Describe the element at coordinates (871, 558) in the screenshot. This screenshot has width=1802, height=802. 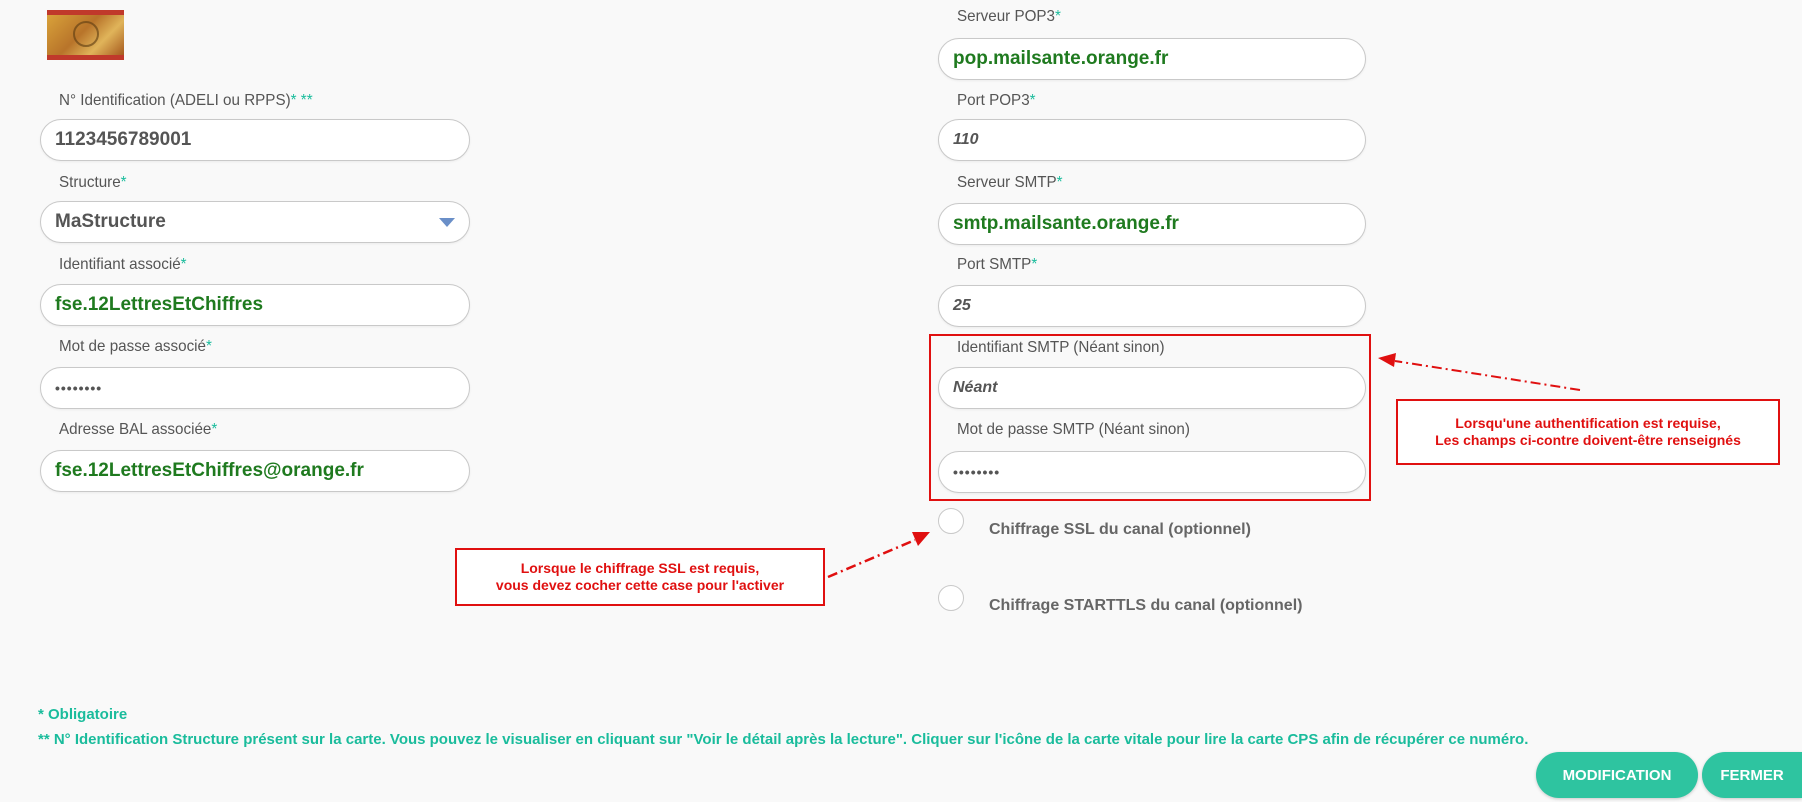
I see `ssl-arrow-line` at that location.